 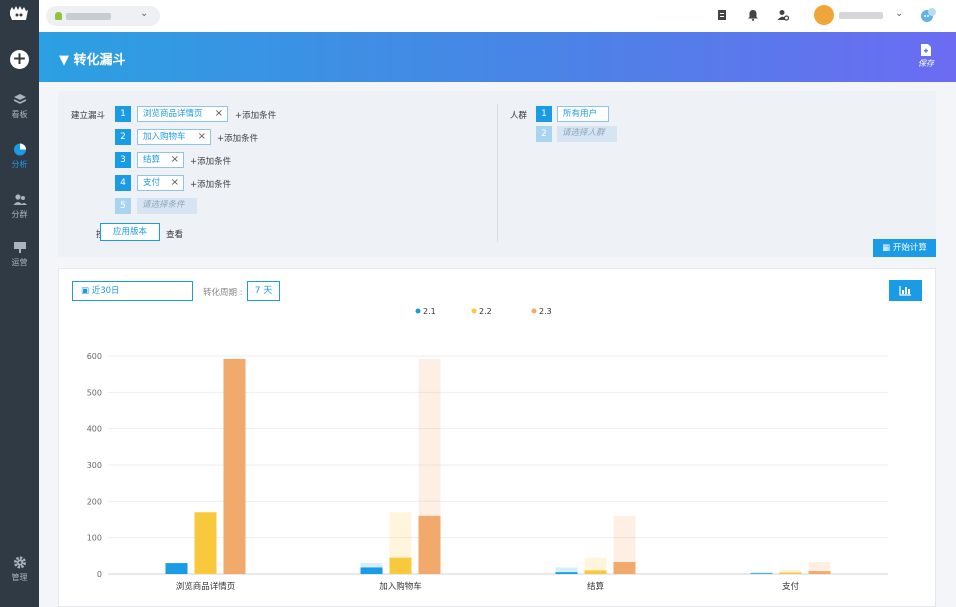 I want to click on y-tick-label: 400, so click(x=94, y=429).